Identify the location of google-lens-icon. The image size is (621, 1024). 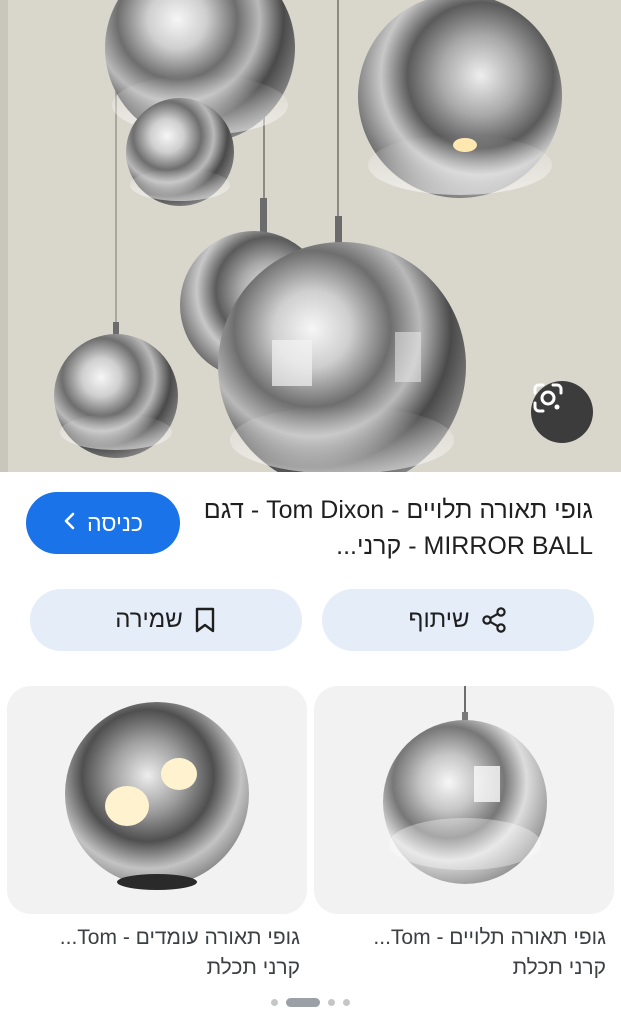
(548, 398).